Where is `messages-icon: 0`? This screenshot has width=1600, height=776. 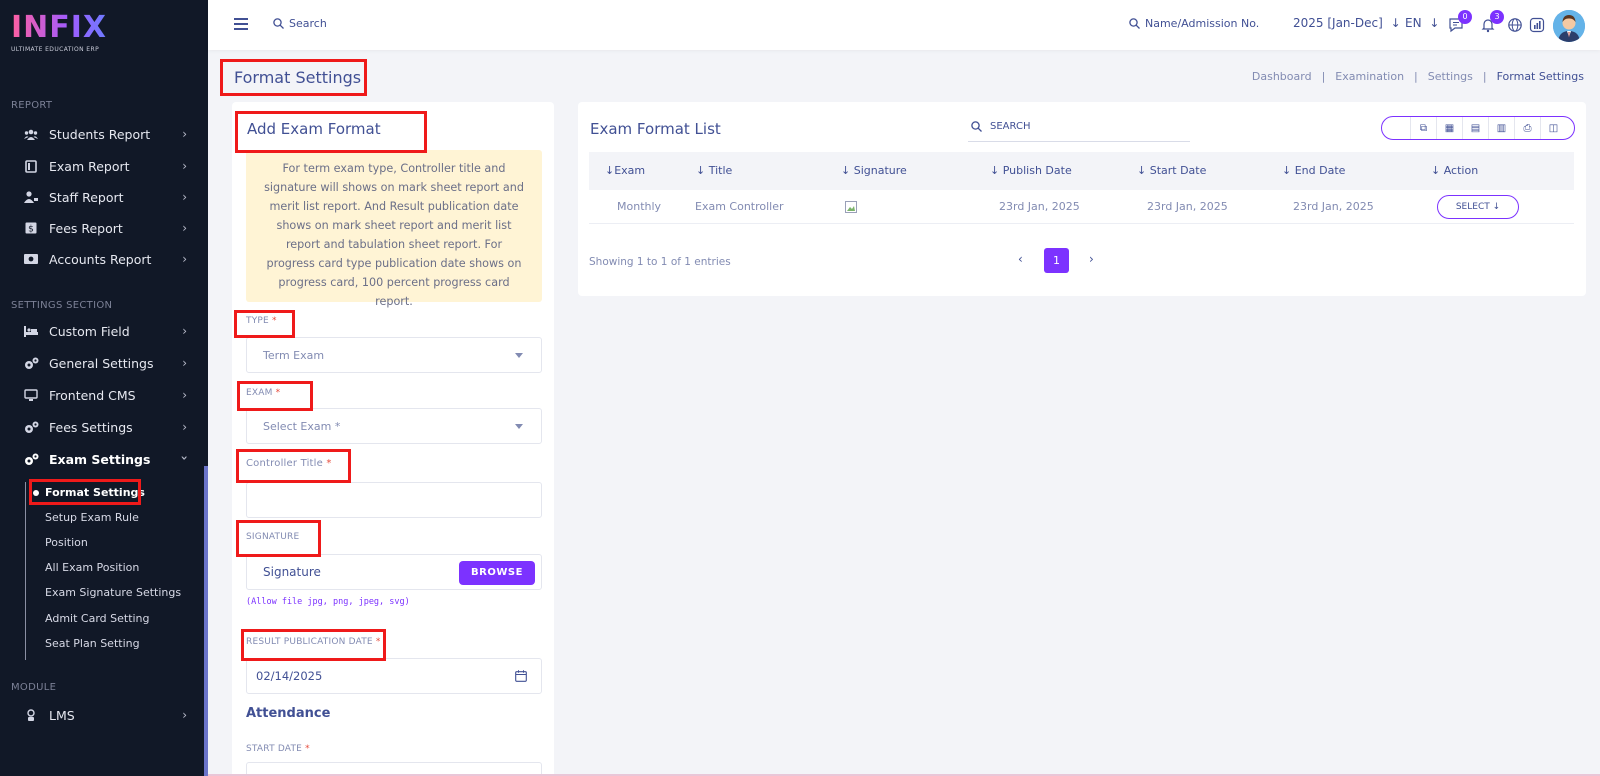
messages-icon: 0 is located at coordinates (1460, 21).